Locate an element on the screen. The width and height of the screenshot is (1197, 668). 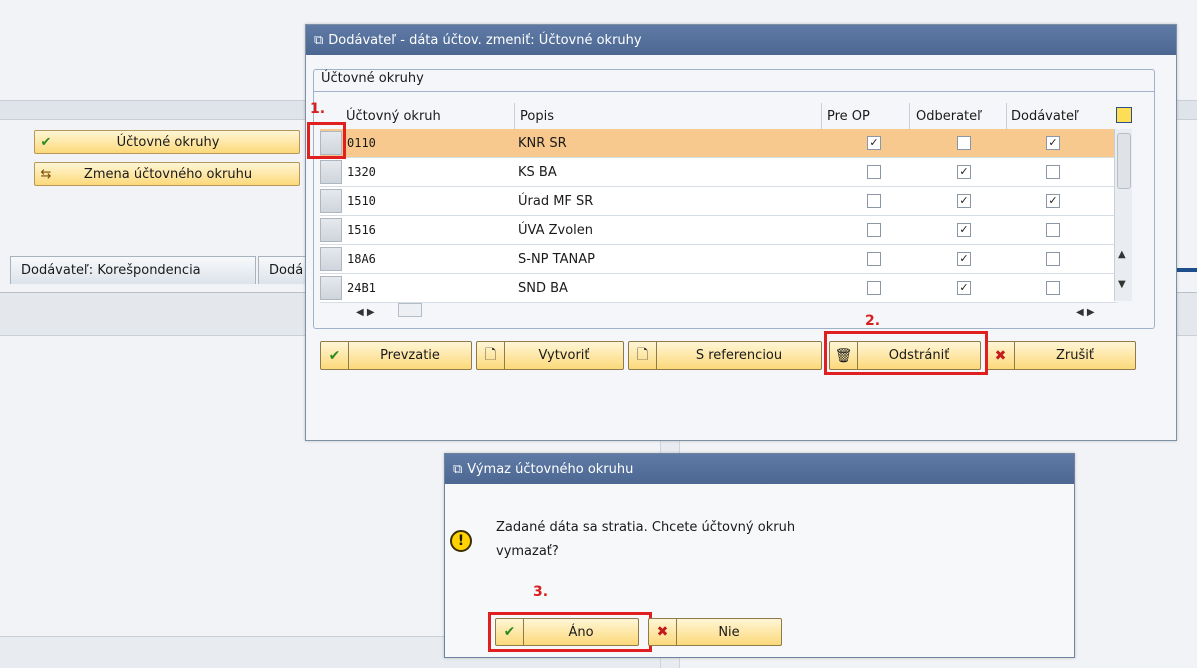
annotation-step-2: 2. is located at coordinates (873, 321).